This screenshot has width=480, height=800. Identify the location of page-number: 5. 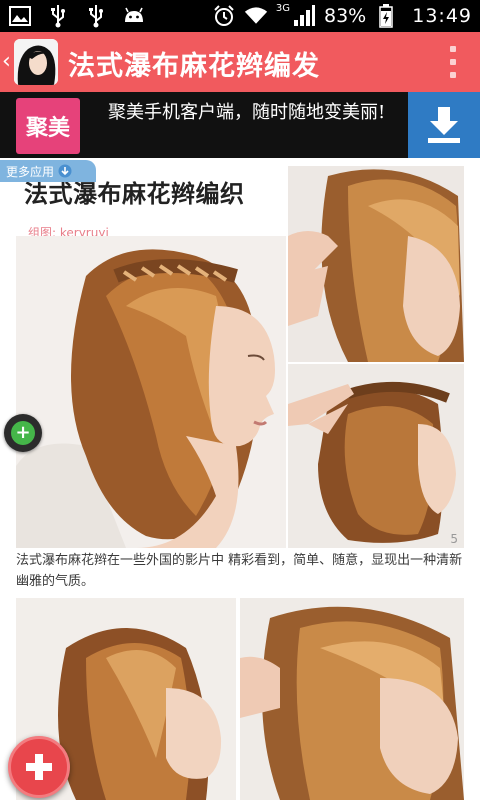
(454, 539).